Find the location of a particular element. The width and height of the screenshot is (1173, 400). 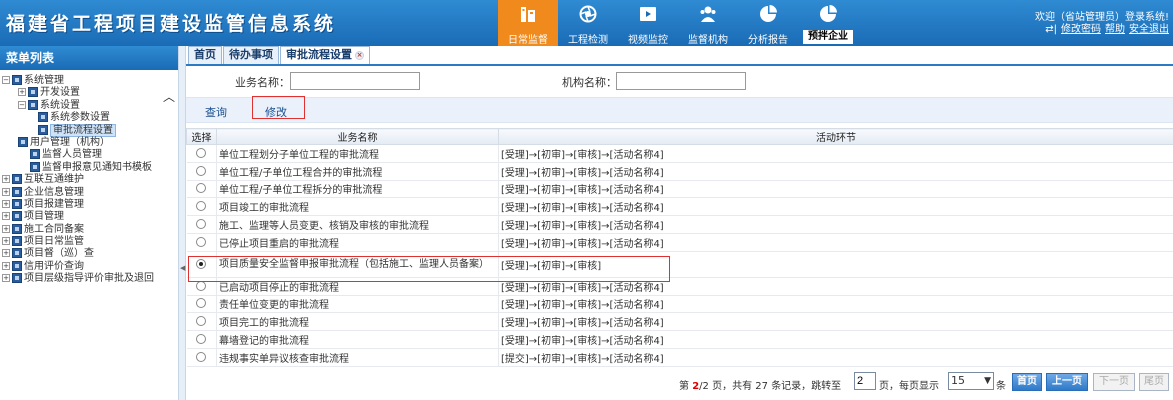

building-icon is located at coordinates (528, 14).